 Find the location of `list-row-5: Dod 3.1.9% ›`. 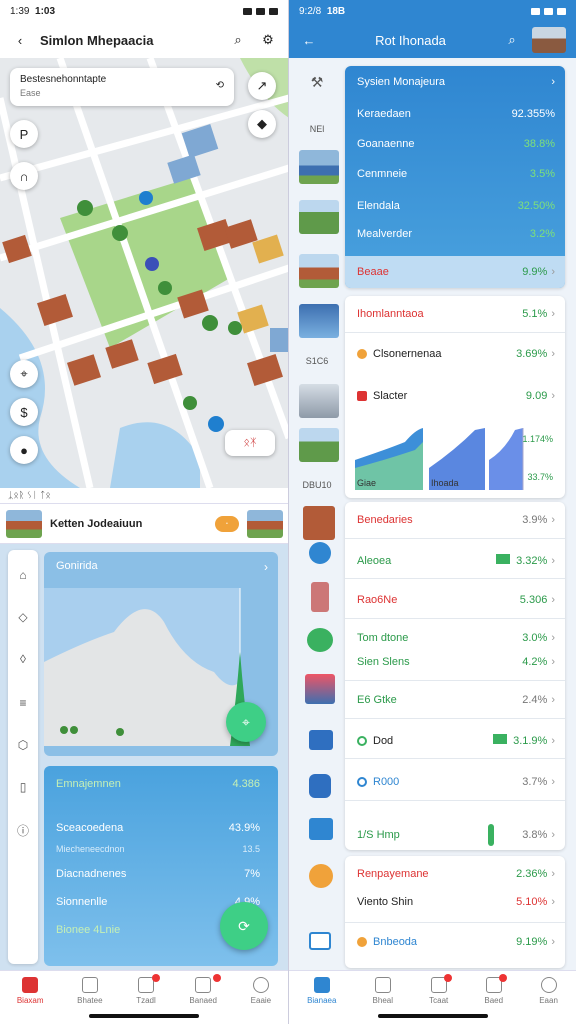

list-row-5: Dod 3.1.9% › is located at coordinates (456, 740).